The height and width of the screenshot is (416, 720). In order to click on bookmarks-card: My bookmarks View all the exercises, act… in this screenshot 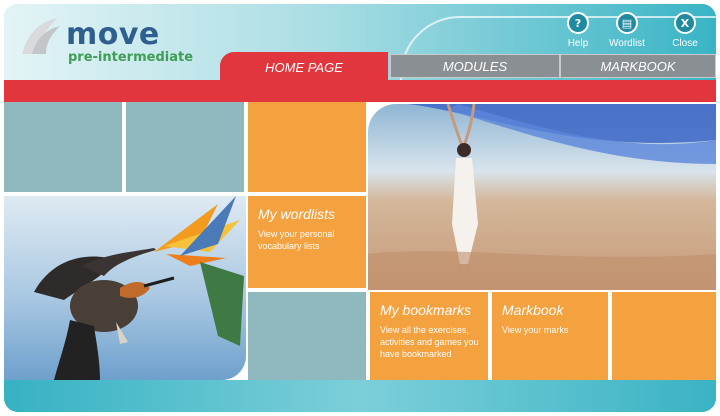, I will do `click(430, 336)`.